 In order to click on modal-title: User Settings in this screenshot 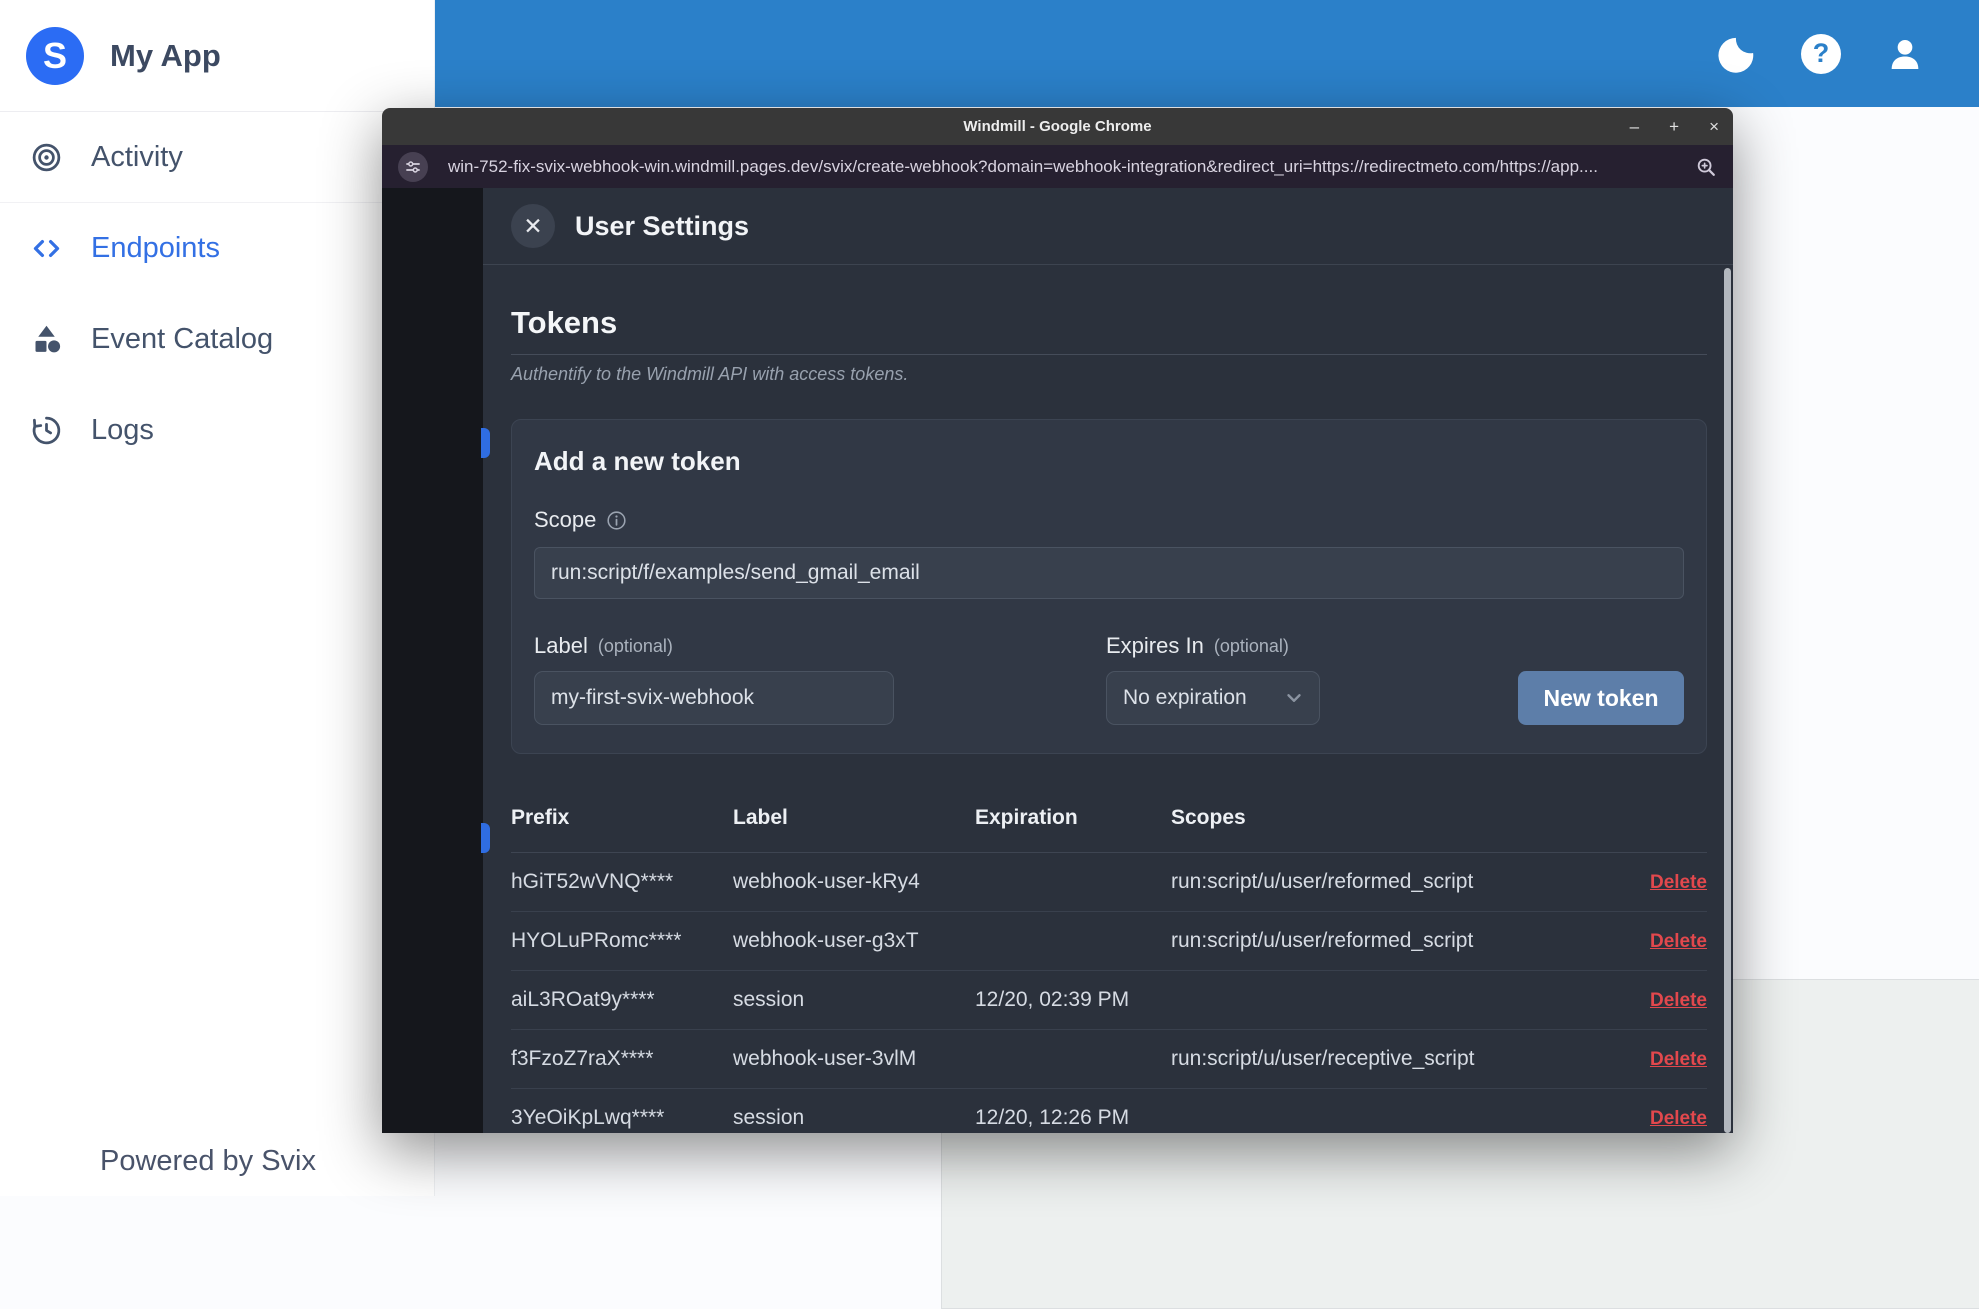, I will do `click(662, 226)`.